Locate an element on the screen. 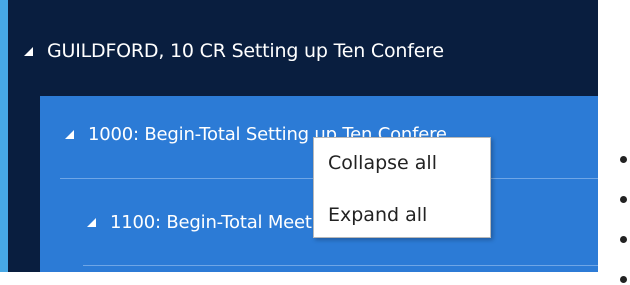 The image size is (630, 285). menu-item-expand-all: Expand all is located at coordinates (377, 215).